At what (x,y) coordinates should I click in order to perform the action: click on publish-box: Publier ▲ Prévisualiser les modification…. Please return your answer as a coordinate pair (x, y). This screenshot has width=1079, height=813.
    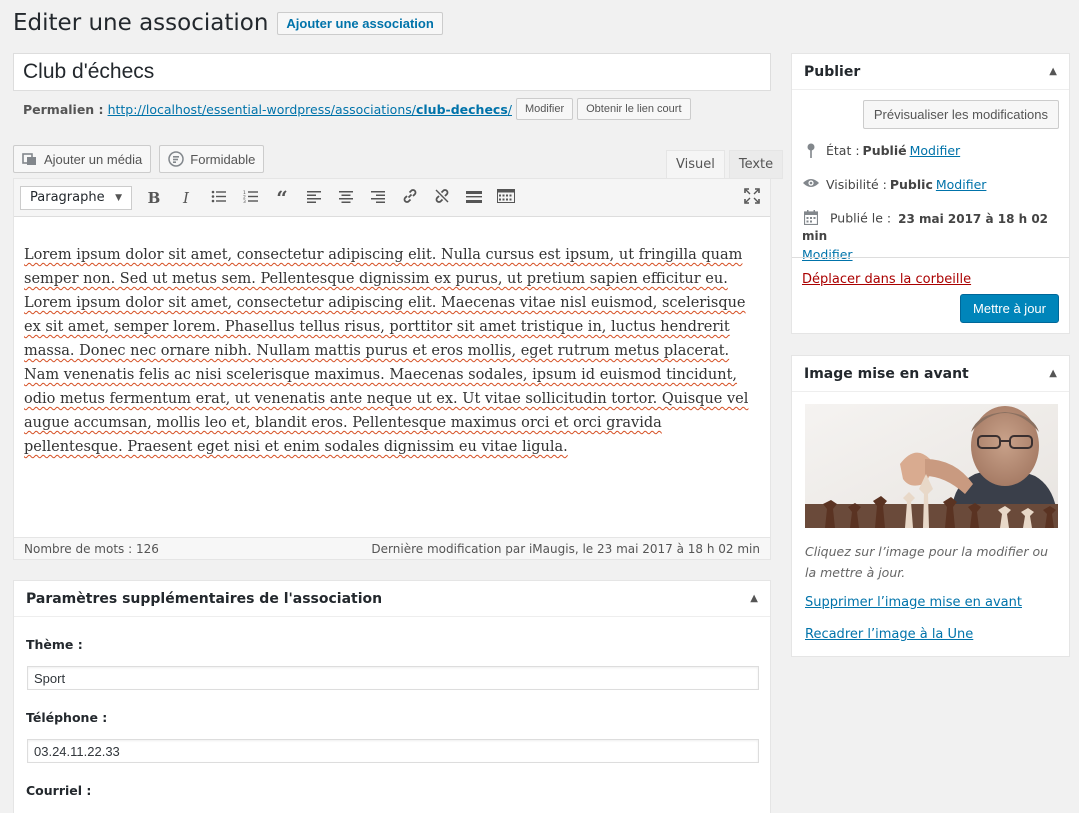
    Looking at the image, I should click on (930, 193).